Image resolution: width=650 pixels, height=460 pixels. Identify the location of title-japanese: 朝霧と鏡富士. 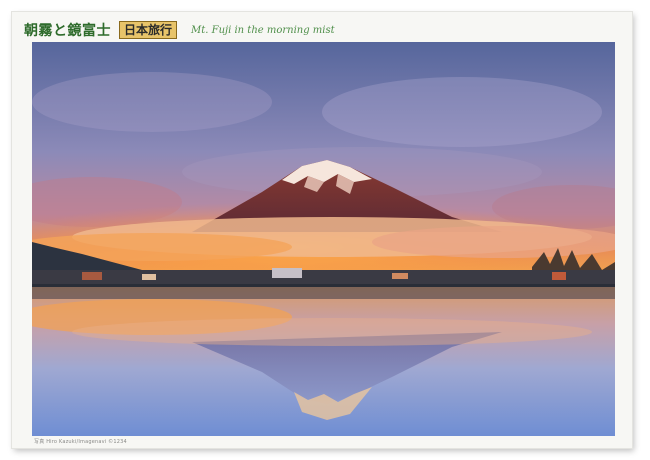
(67, 31).